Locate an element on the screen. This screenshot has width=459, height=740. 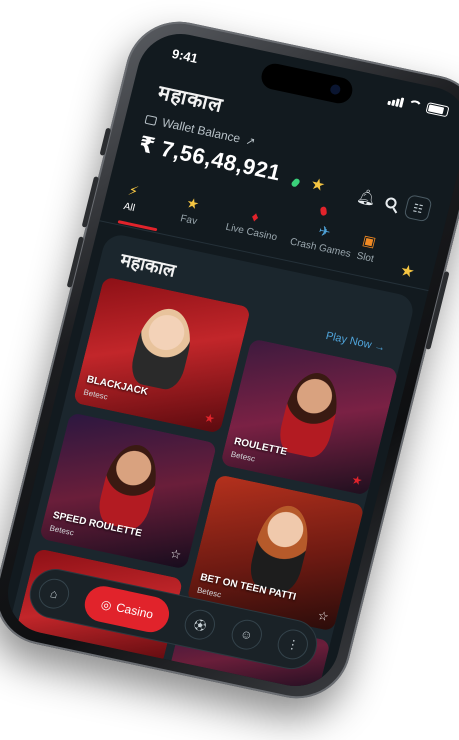
section-logo: महाकाल is located at coordinates (148, 265).